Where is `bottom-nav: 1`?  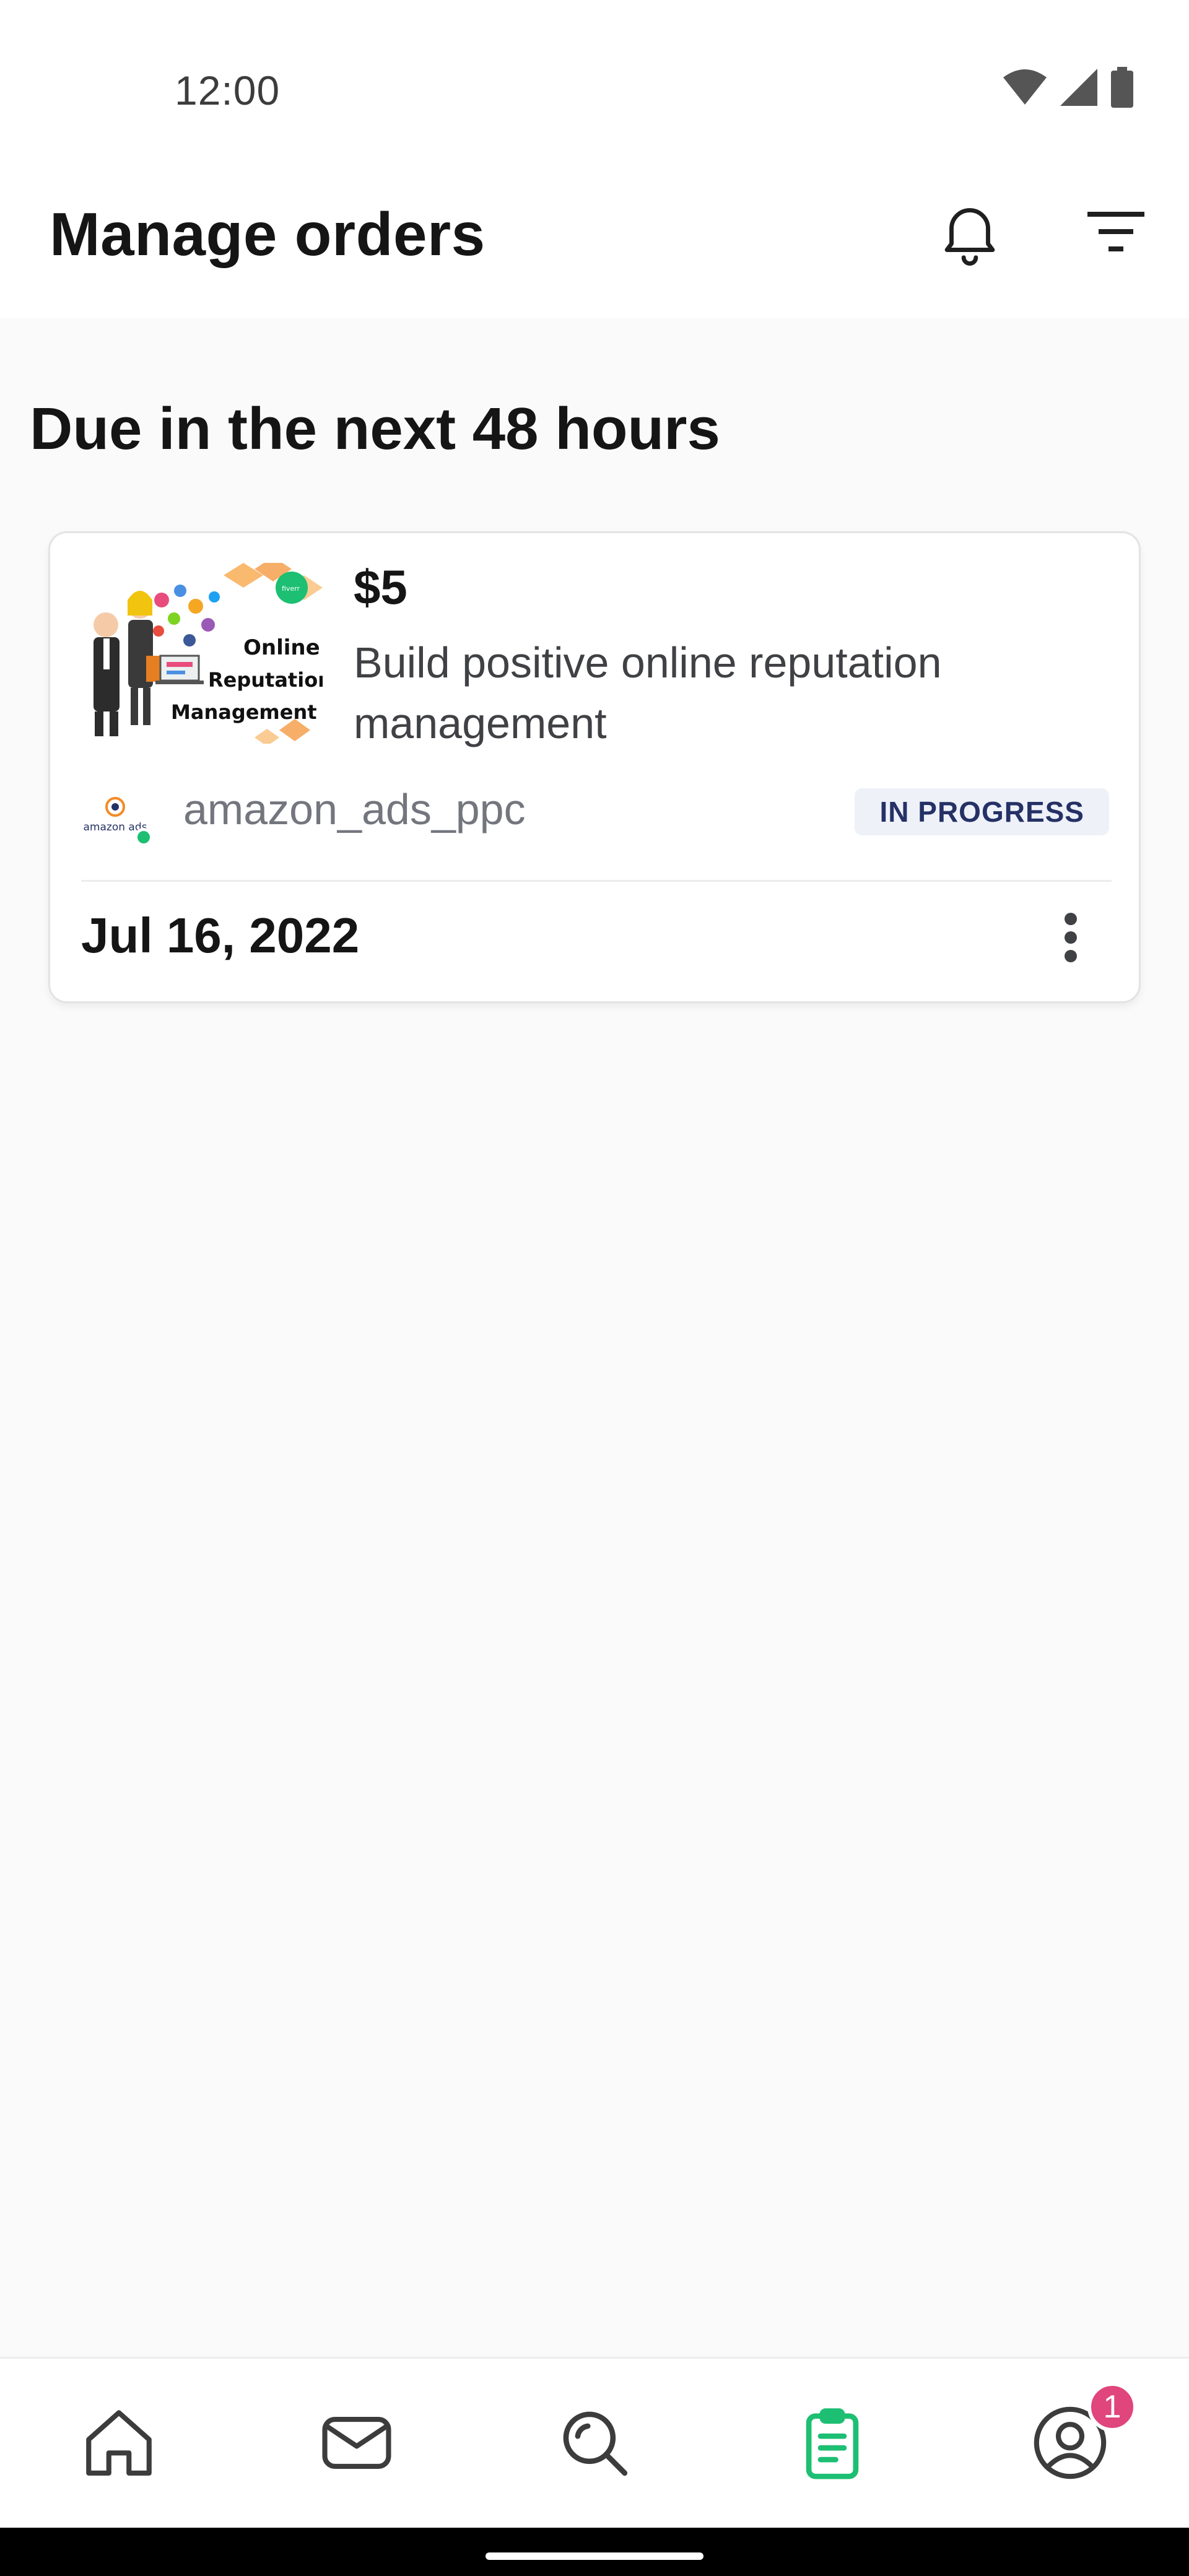 bottom-nav: 1 is located at coordinates (594, 2442).